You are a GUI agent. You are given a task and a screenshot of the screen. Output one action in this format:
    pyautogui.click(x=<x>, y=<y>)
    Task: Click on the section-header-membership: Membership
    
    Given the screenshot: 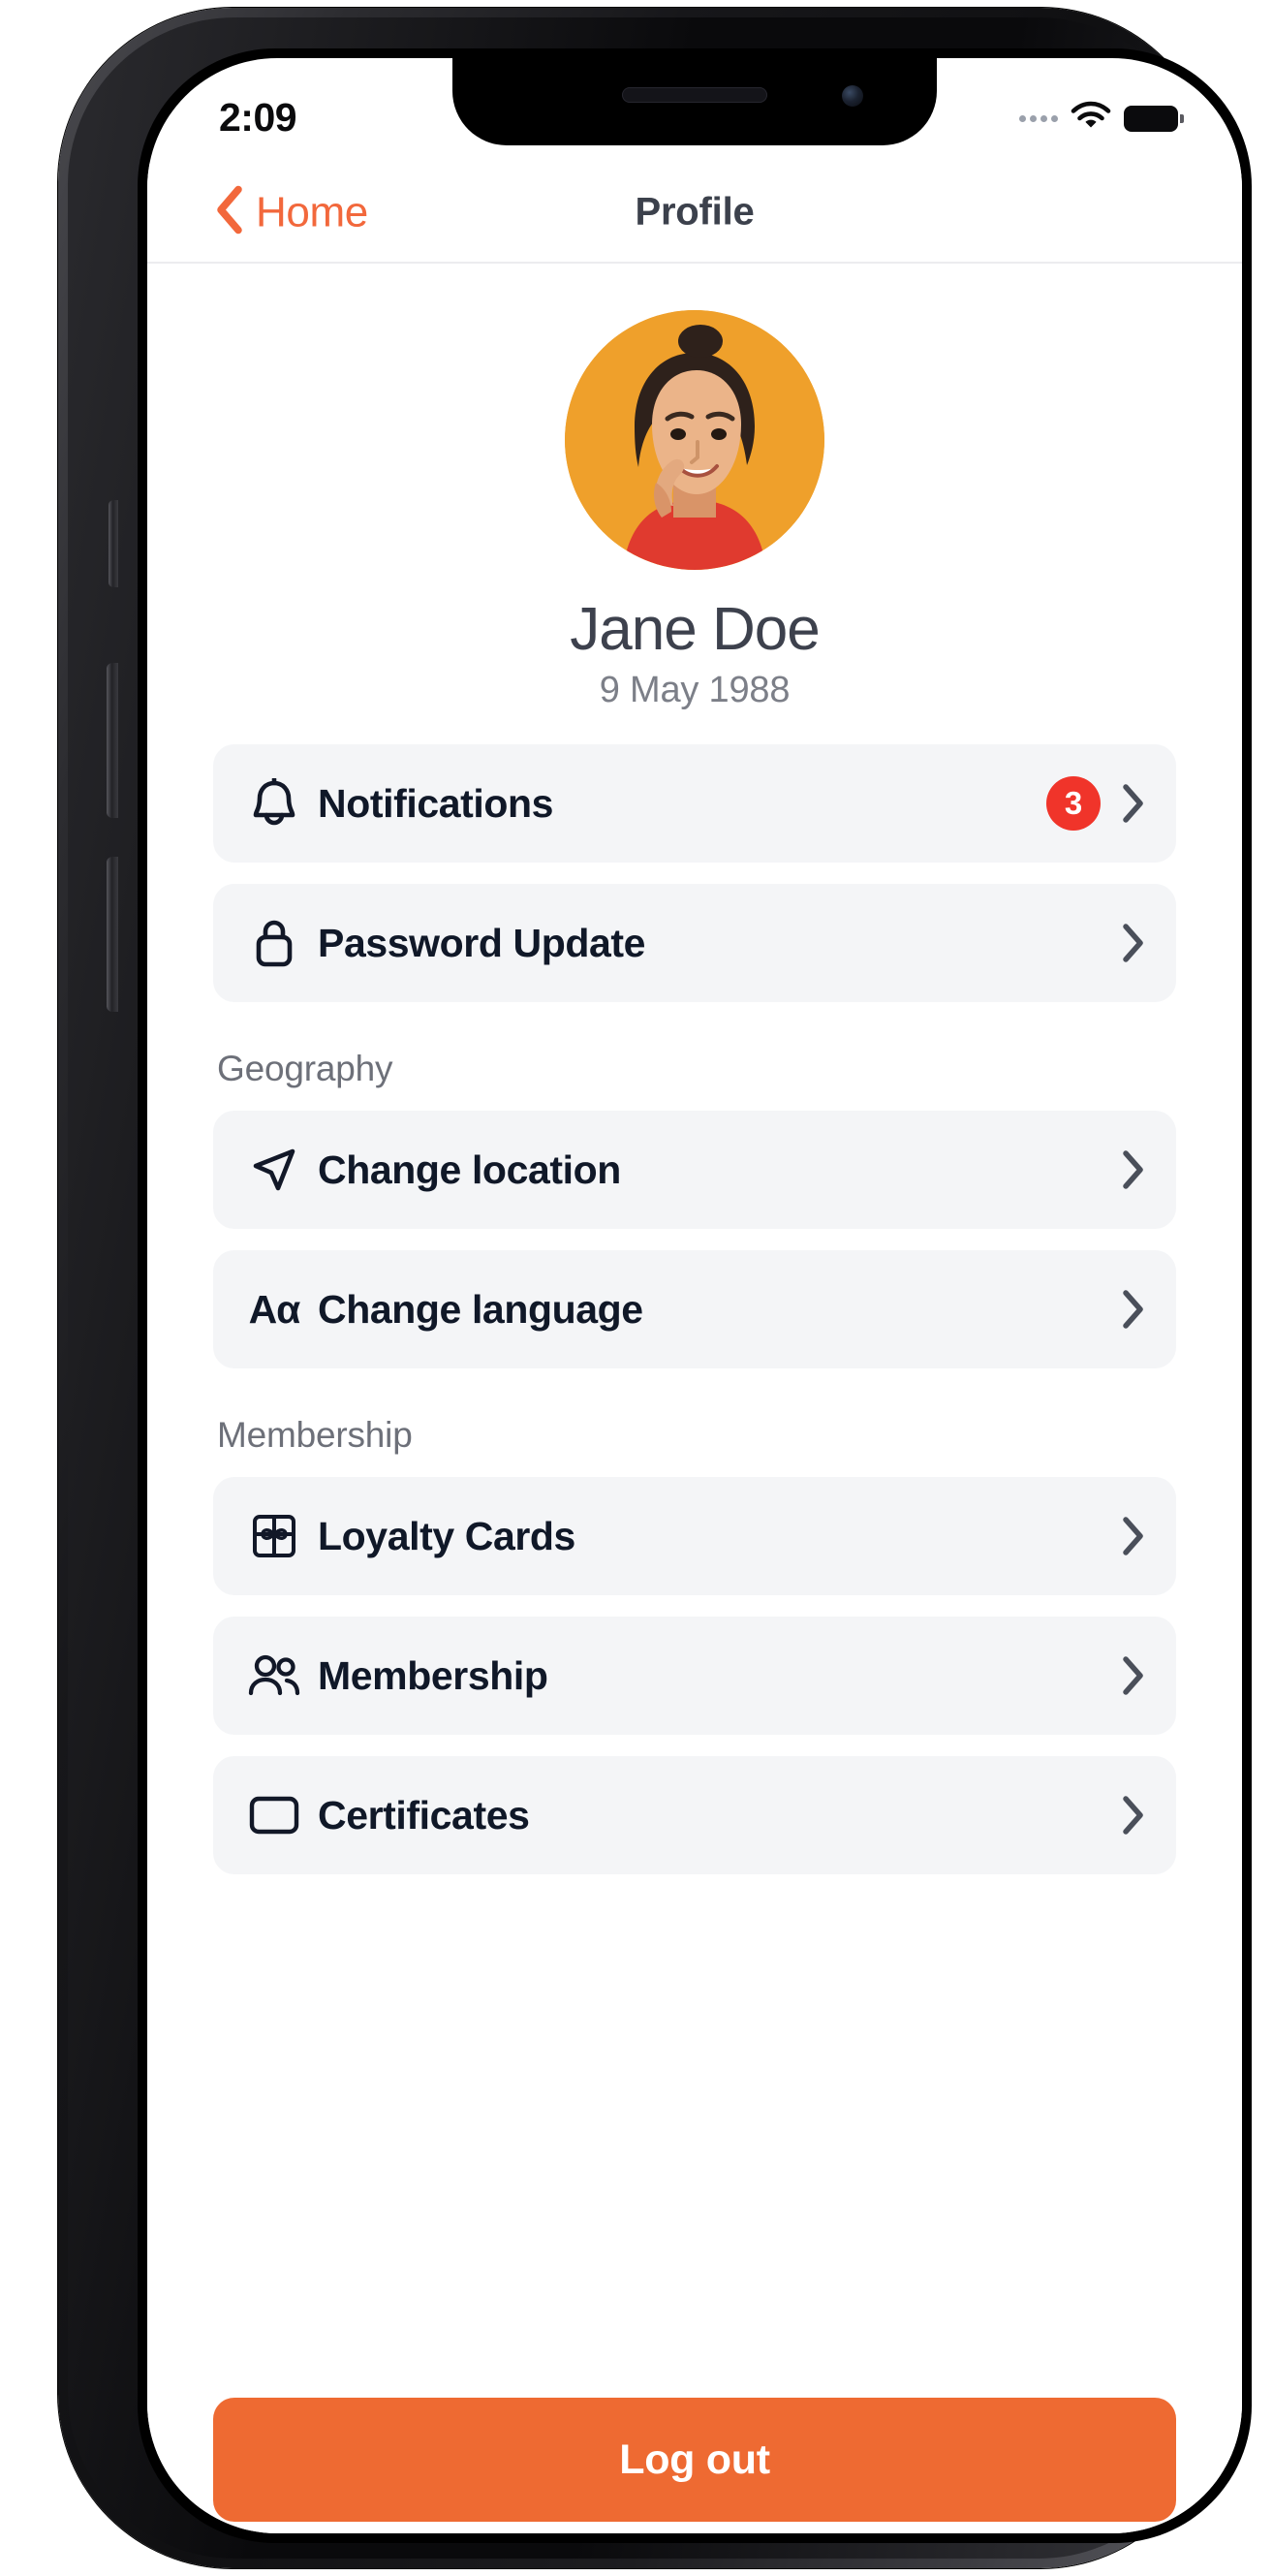 What is the action you would take?
    pyautogui.click(x=315, y=1435)
    